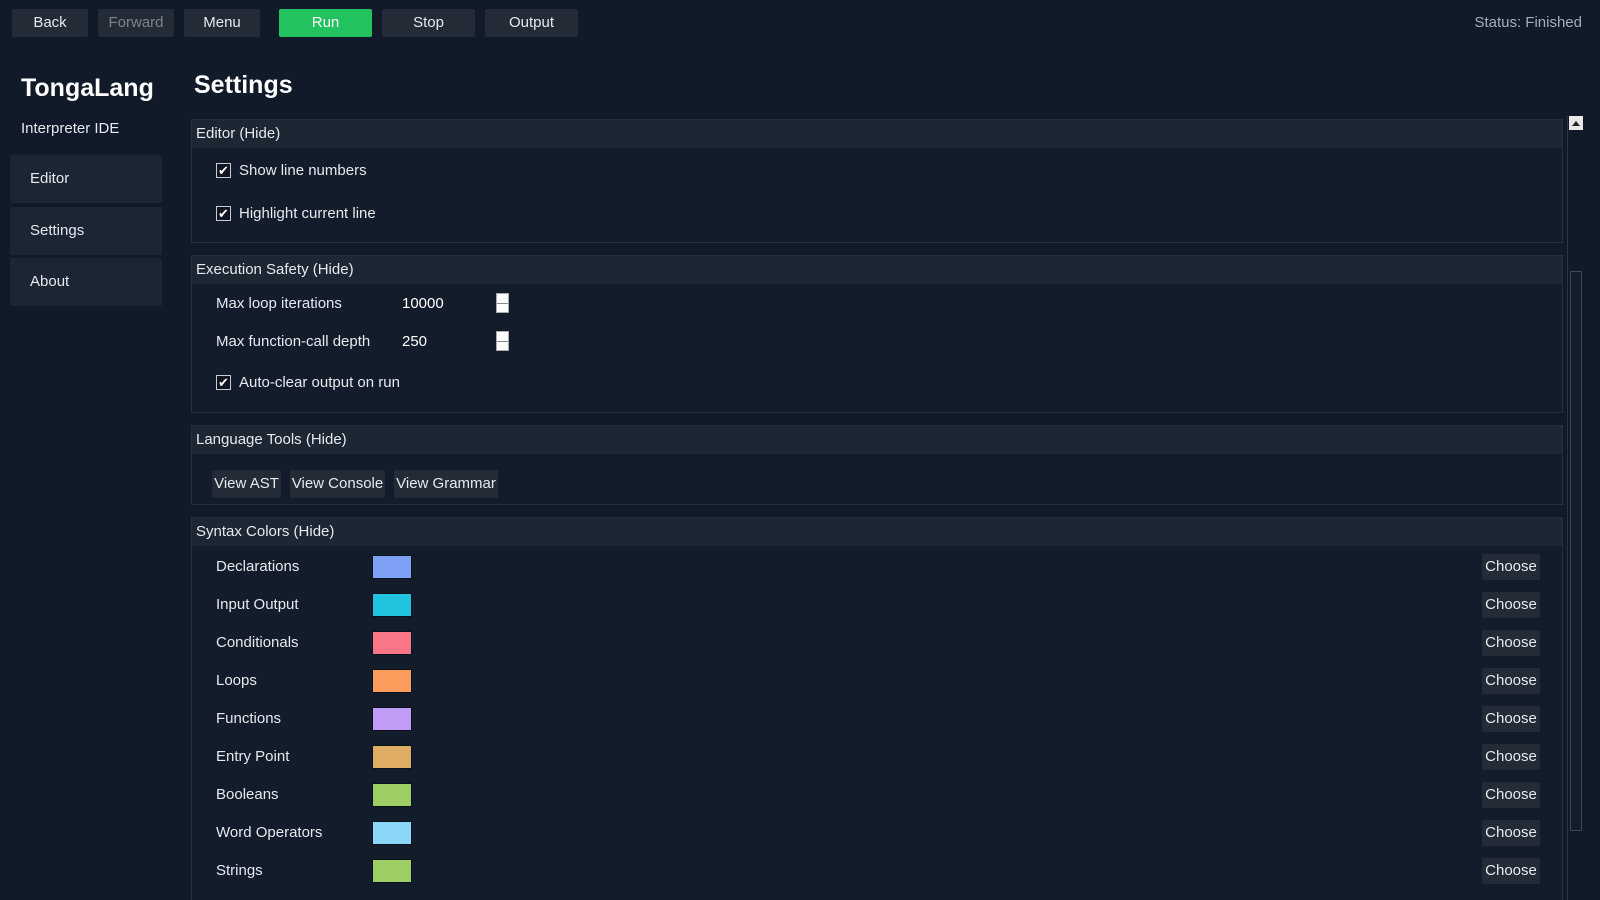  I want to click on color-swatch-loops, so click(392, 681).